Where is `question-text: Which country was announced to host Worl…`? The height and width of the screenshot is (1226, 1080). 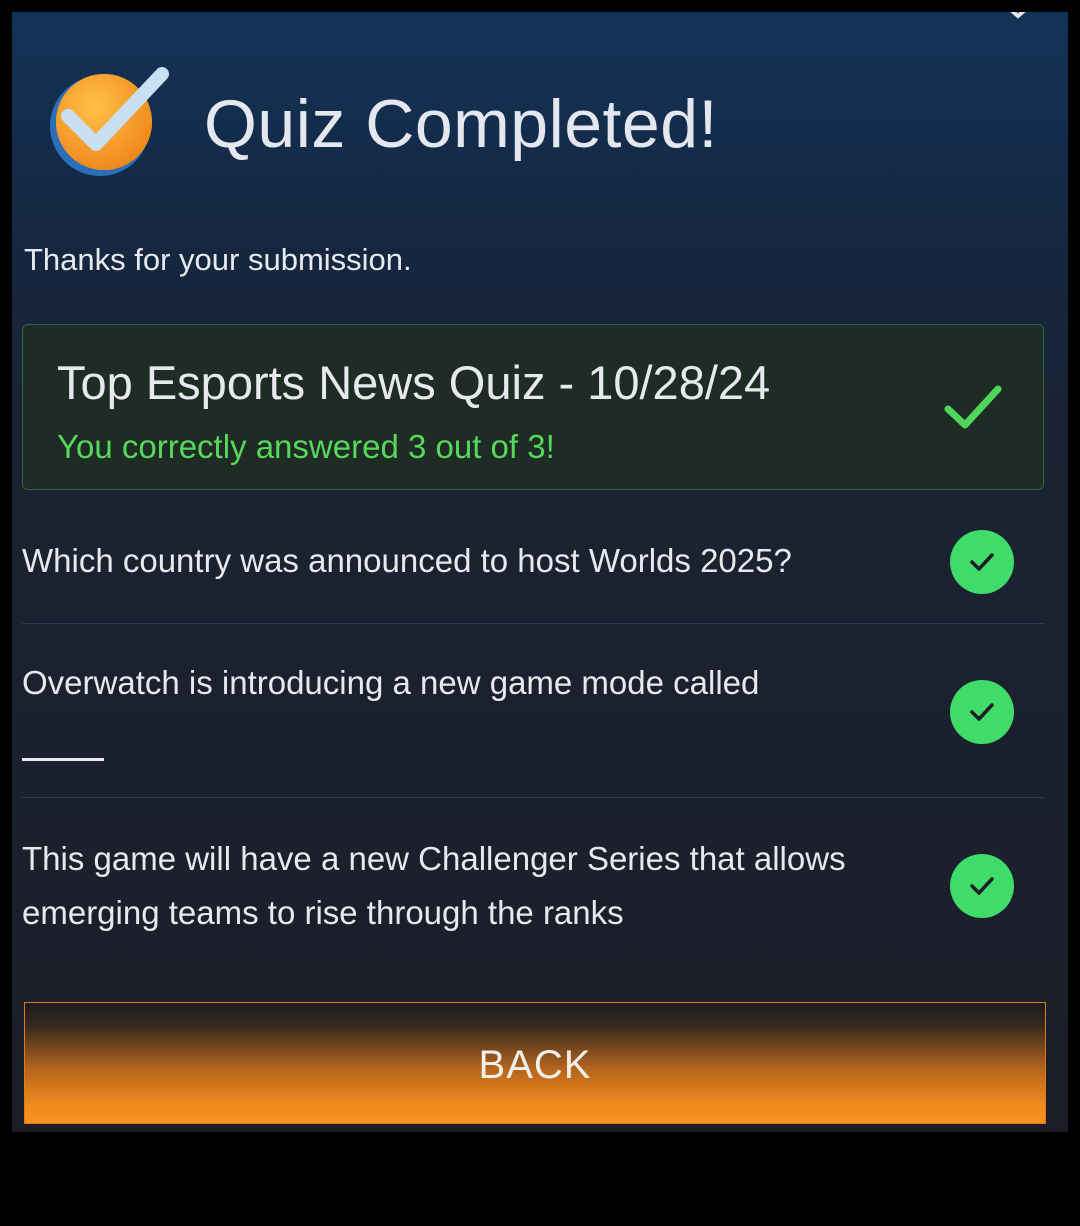 question-text: Which country was announced to host Worl… is located at coordinates (407, 560).